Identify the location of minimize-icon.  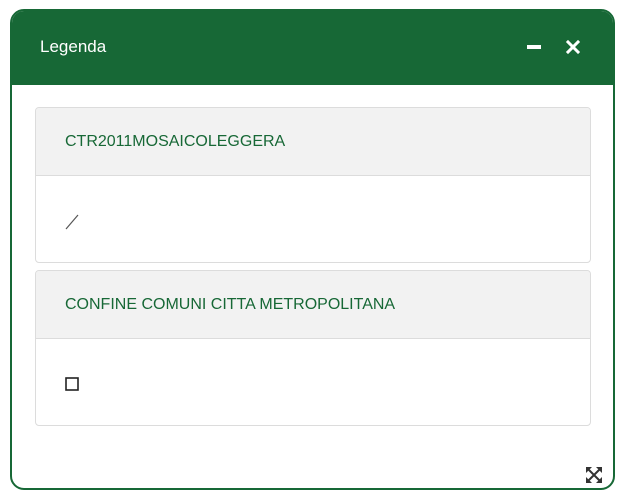
(534, 47).